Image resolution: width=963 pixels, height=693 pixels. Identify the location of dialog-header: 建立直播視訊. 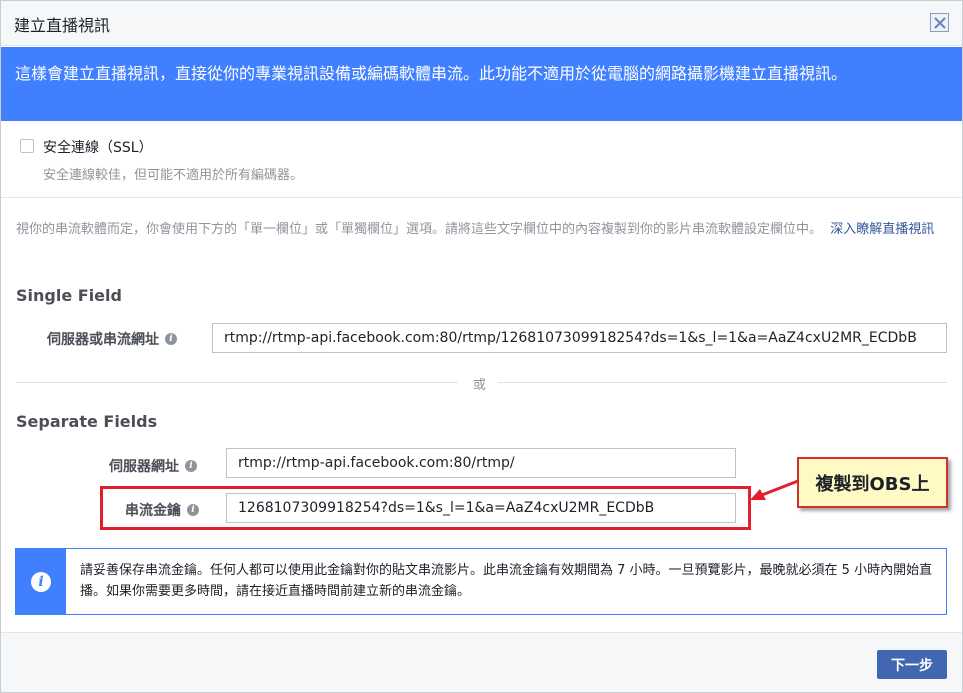
(481, 23).